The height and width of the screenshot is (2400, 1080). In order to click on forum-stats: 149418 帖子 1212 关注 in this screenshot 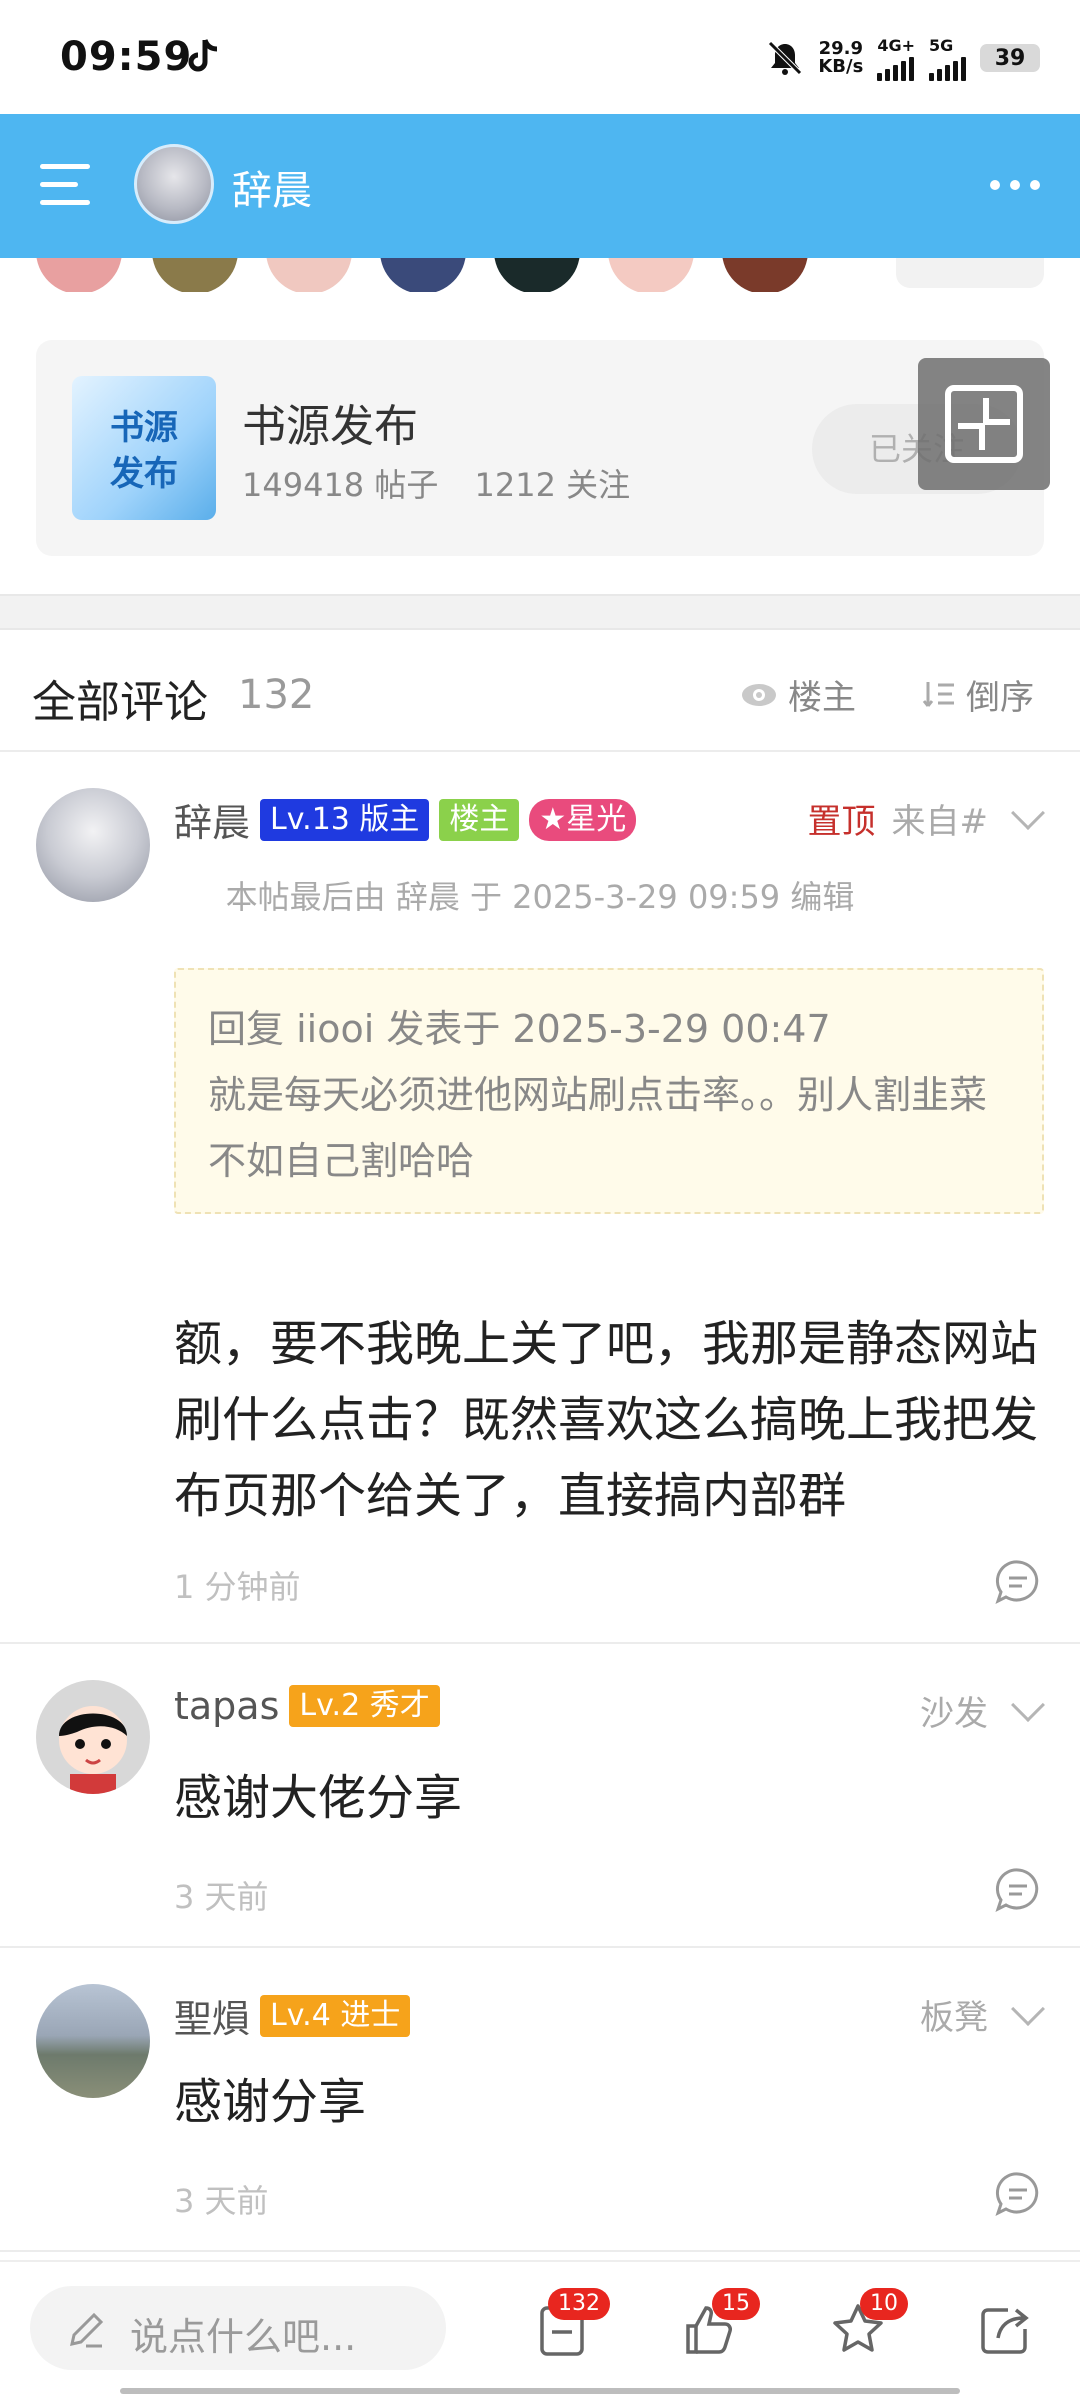, I will do `click(449, 483)`.